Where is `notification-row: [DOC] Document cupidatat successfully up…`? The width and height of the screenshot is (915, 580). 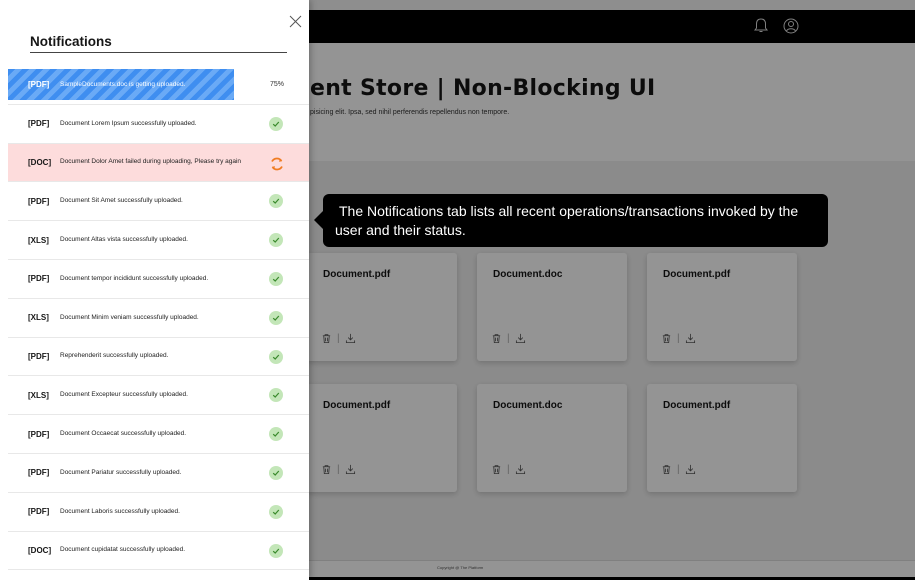
notification-row: [DOC] Document cupidatat successfully up… is located at coordinates (158, 551).